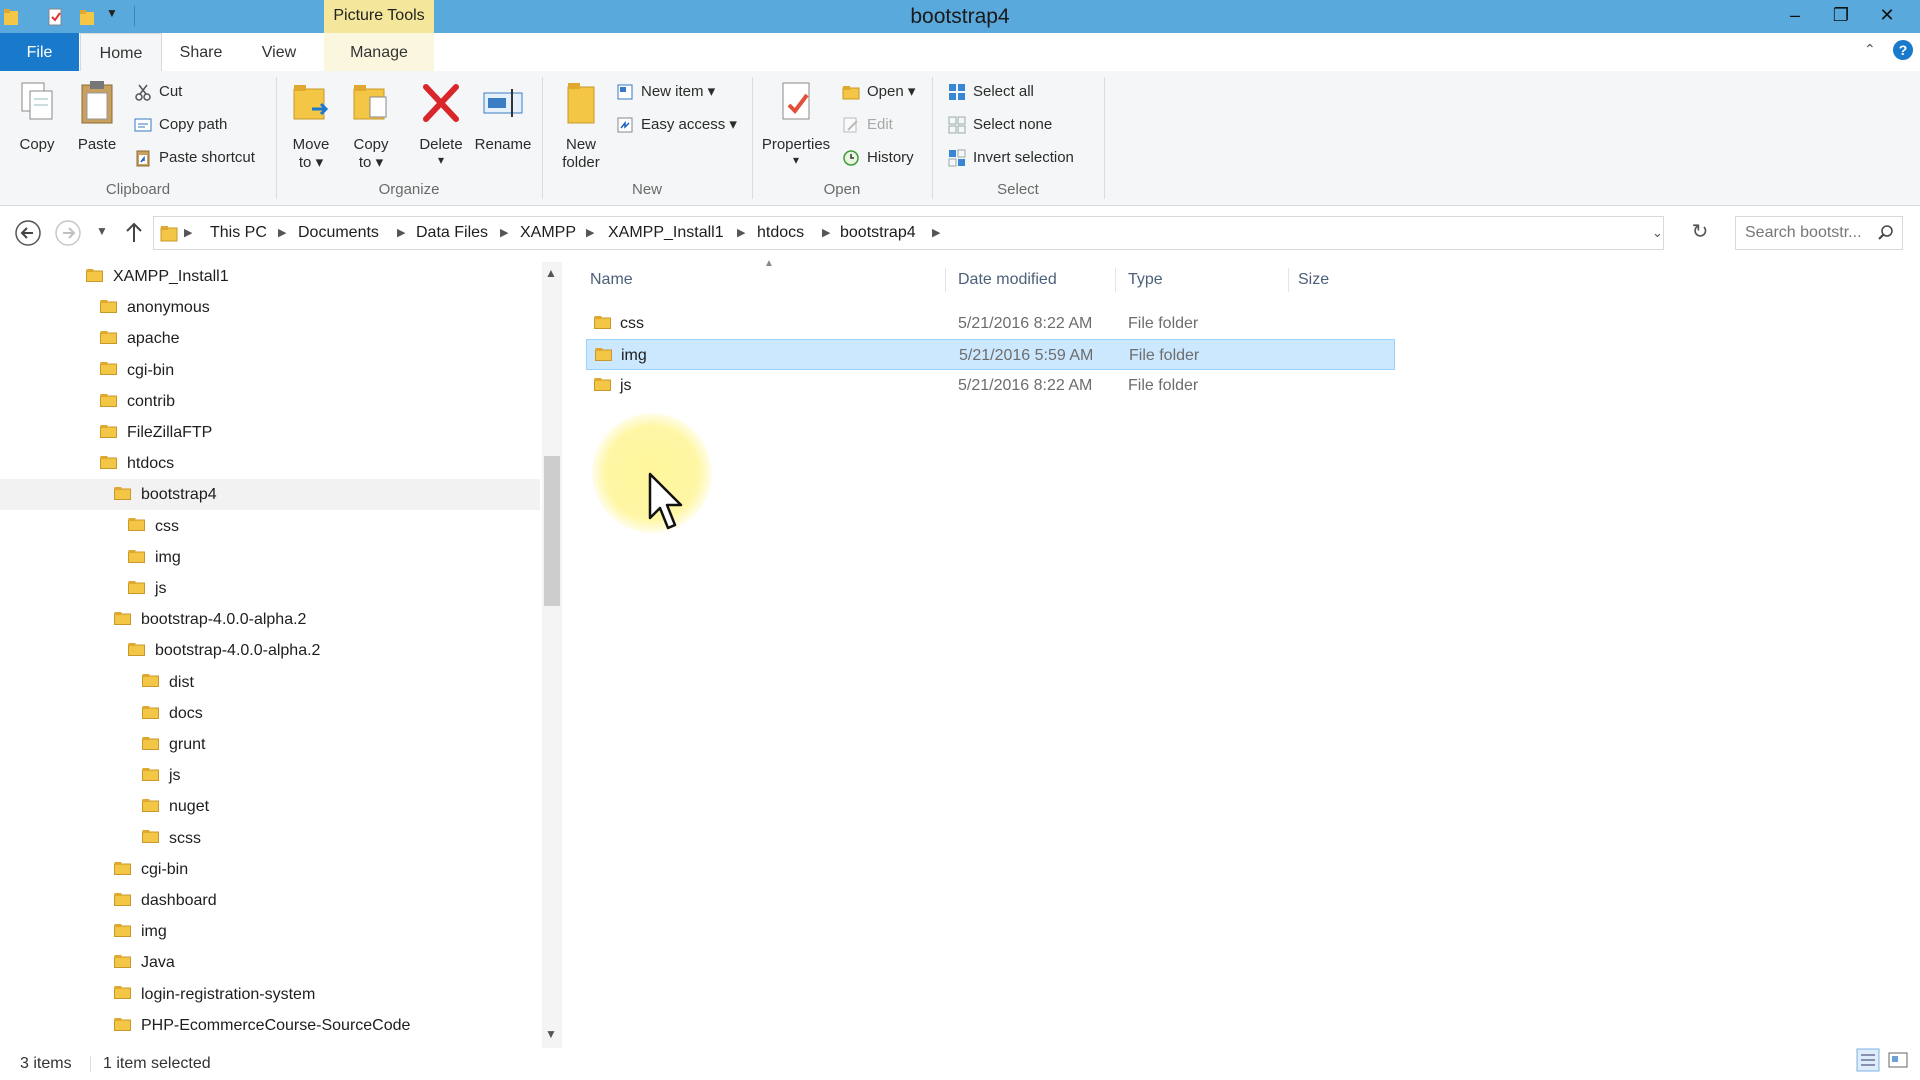 This screenshot has height=1080, width=1920. What do you see at coordinates (11, 17) in the screenshot?
I see `explorer-app-icon` at bounding box center [11, 17].